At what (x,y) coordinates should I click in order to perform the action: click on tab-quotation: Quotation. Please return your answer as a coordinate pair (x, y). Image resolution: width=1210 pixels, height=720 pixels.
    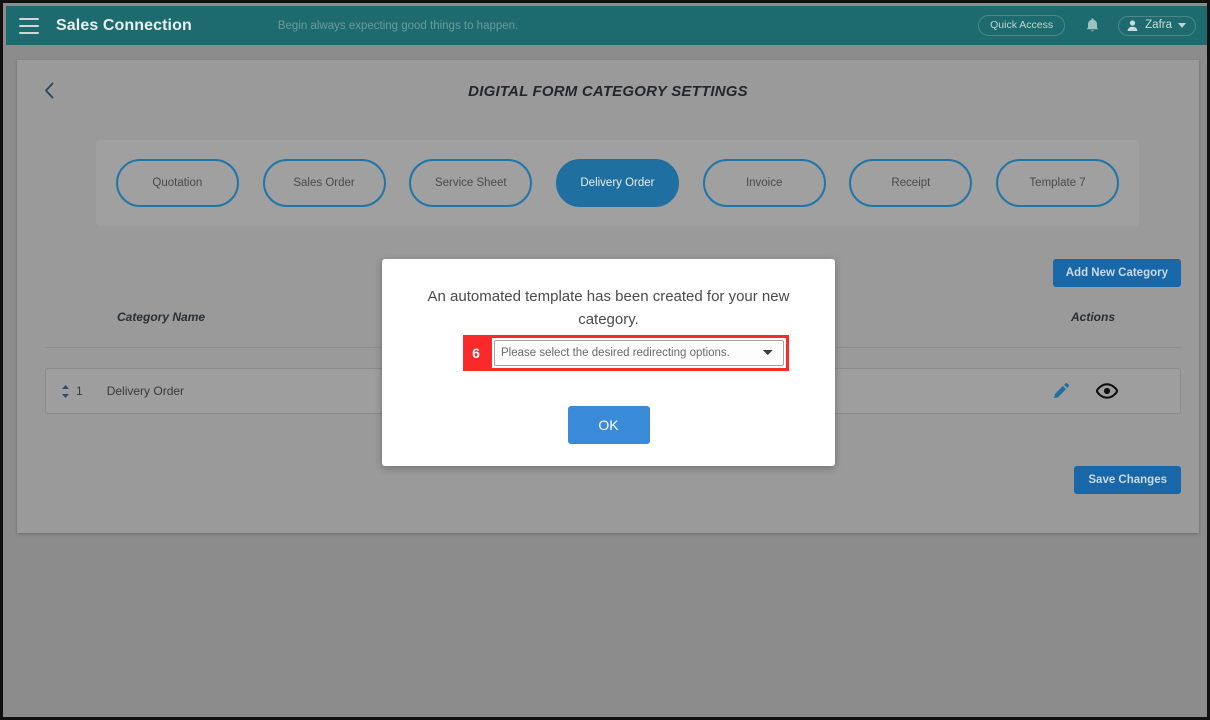
    Looking at the image, I should click on (177, 183).